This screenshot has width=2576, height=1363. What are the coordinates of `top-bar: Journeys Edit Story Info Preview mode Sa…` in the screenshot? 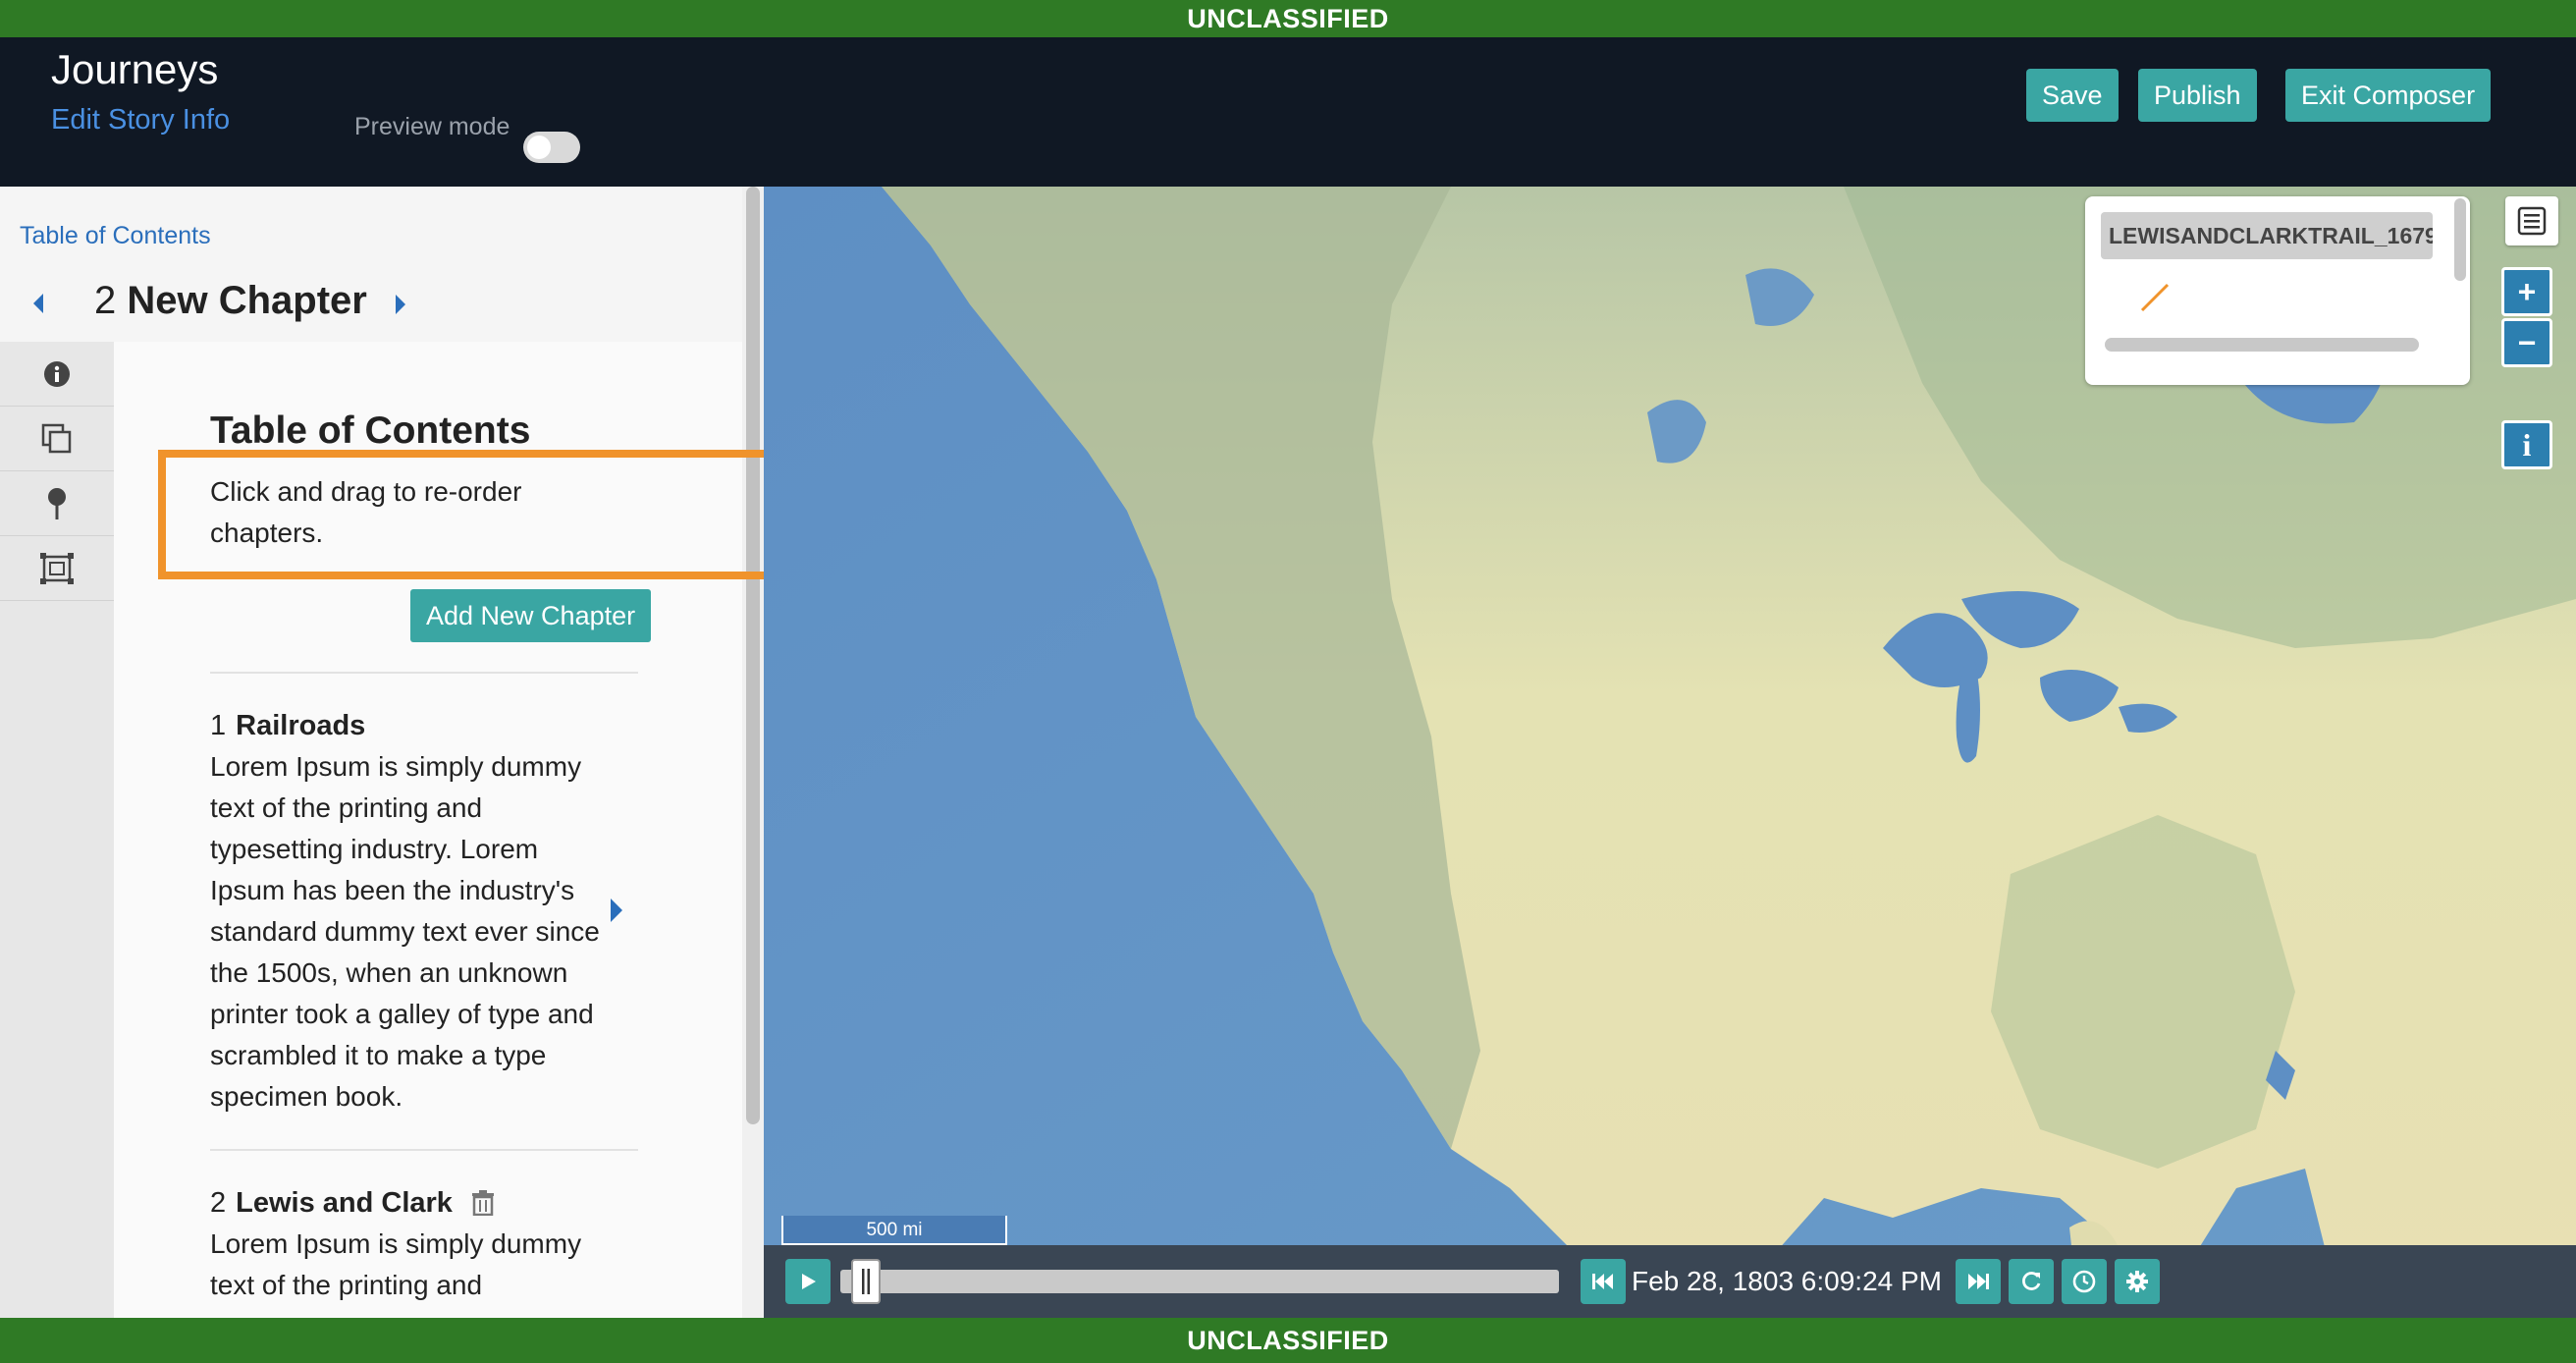 It's located at (1288, 112).